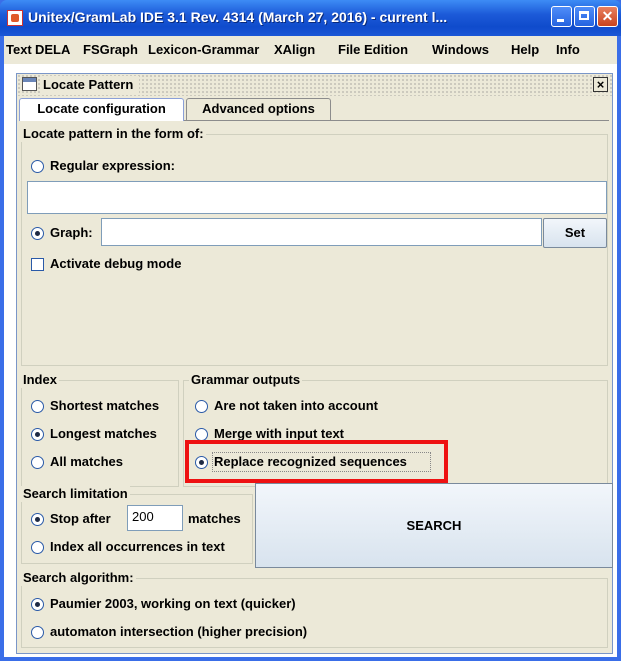 This screenshot has width=621, height=661. What do you see at coordinates (105, 405) in the screenshot?
I see `shortest-matches-label: Shortest matches` at bounding box center [105, 405].